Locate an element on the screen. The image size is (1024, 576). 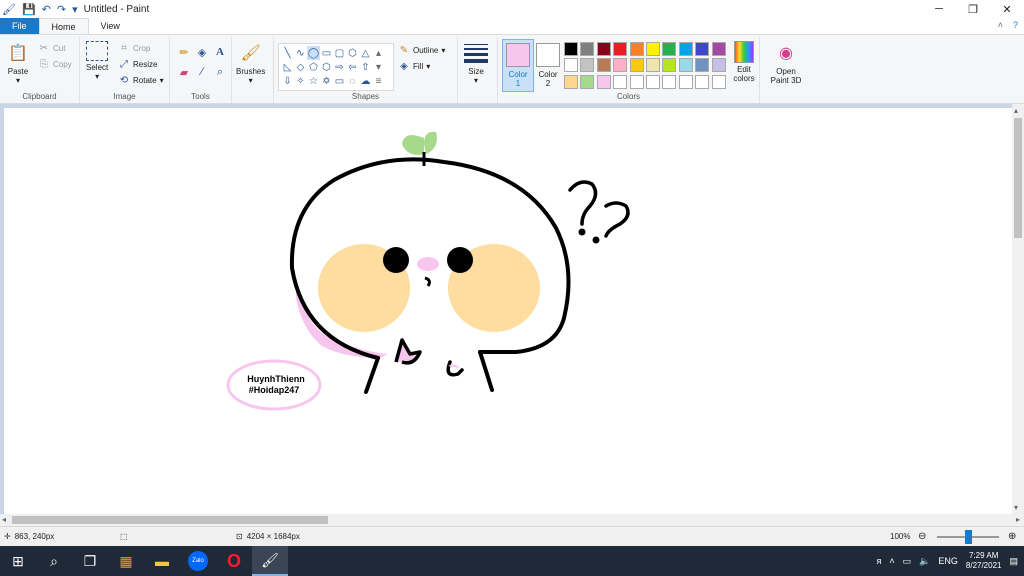
line-shape-icon: ╲ is located at coordinates (287, 53).